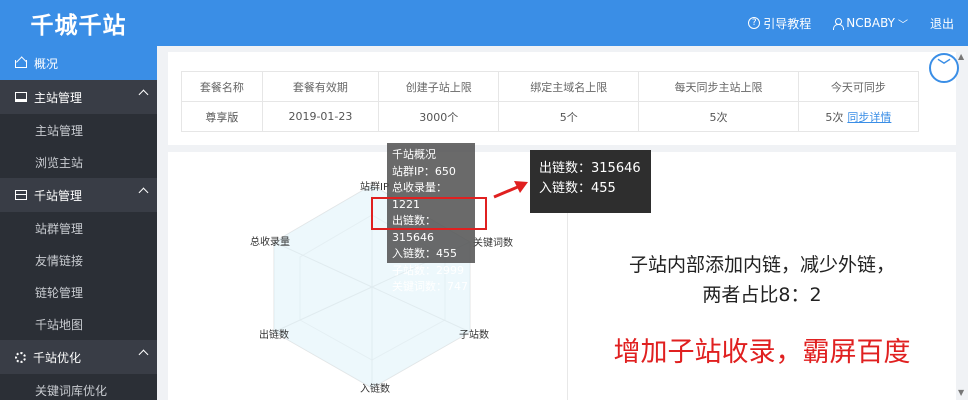 The width and height of the screenshot is (968, 400). I want to click on double-chevron-down-icon: ﹀, so click(944, 66).